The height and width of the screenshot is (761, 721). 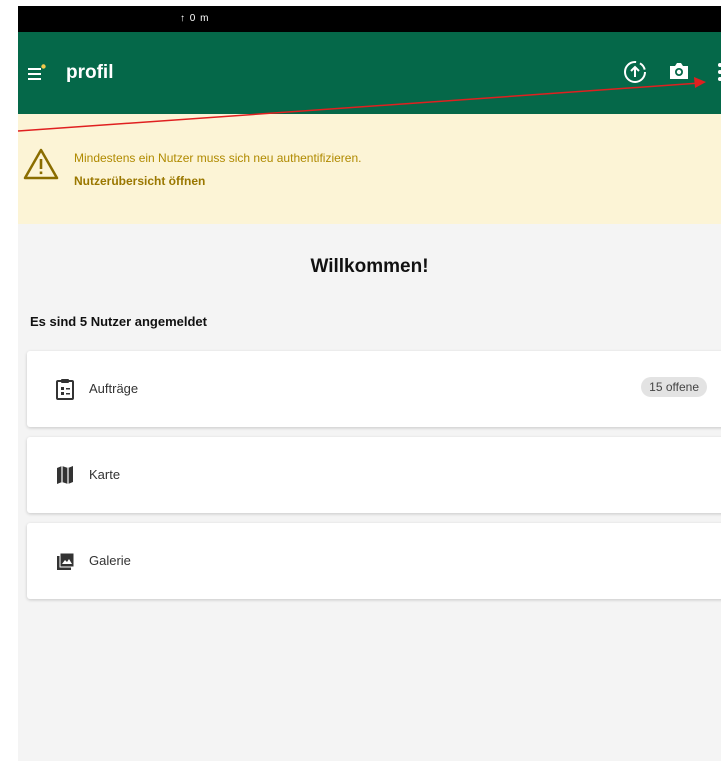 I want to click on map-icon, so click(x=65, y=475).